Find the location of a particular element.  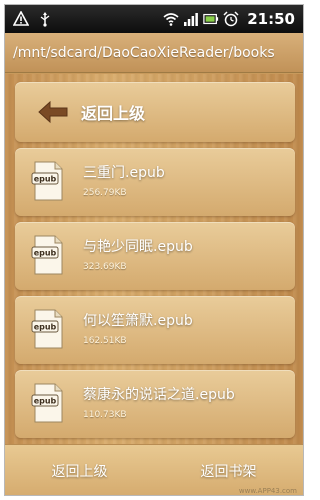

file-size: 256.79KB is located at coordinates (105, 193).